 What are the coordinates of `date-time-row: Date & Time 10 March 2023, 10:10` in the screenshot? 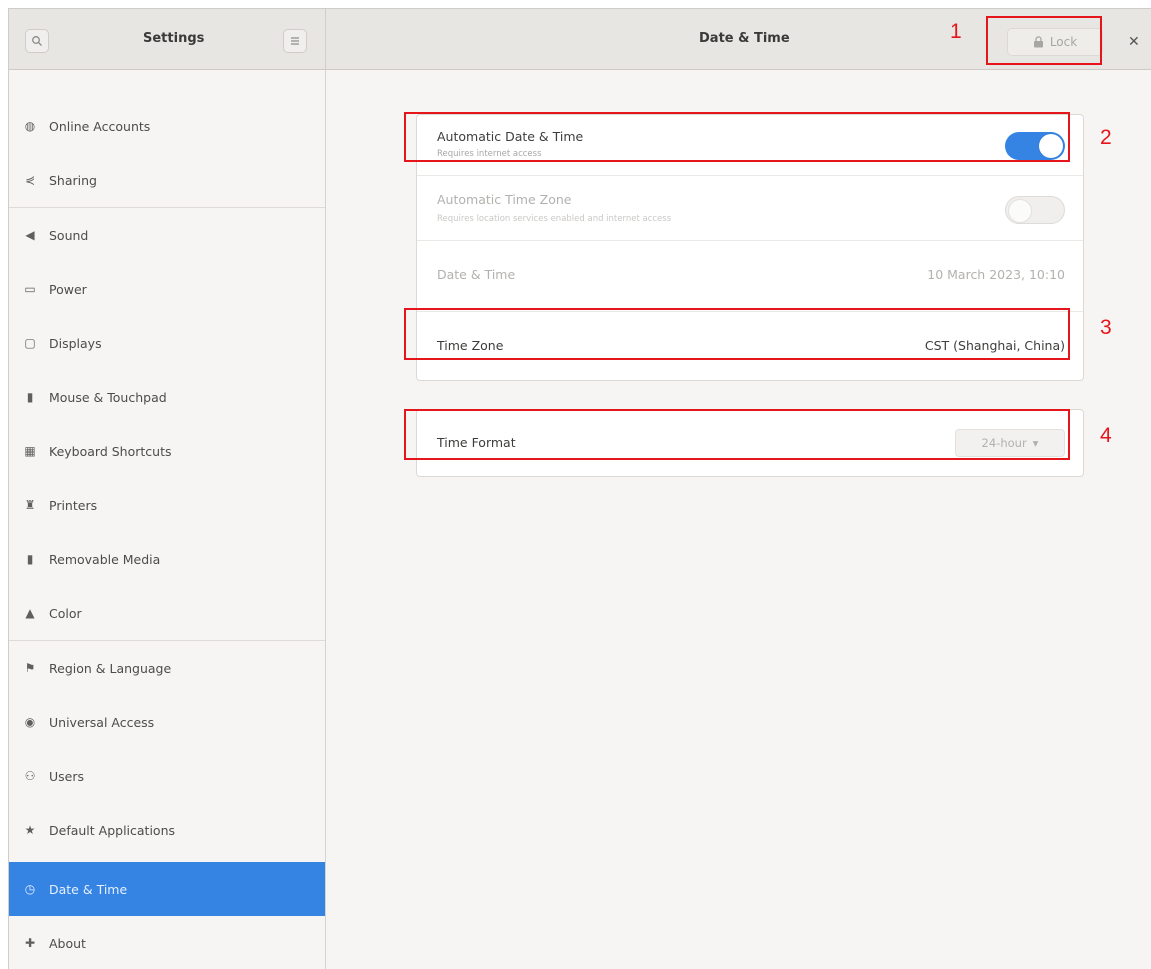 It's located at (750, 276).